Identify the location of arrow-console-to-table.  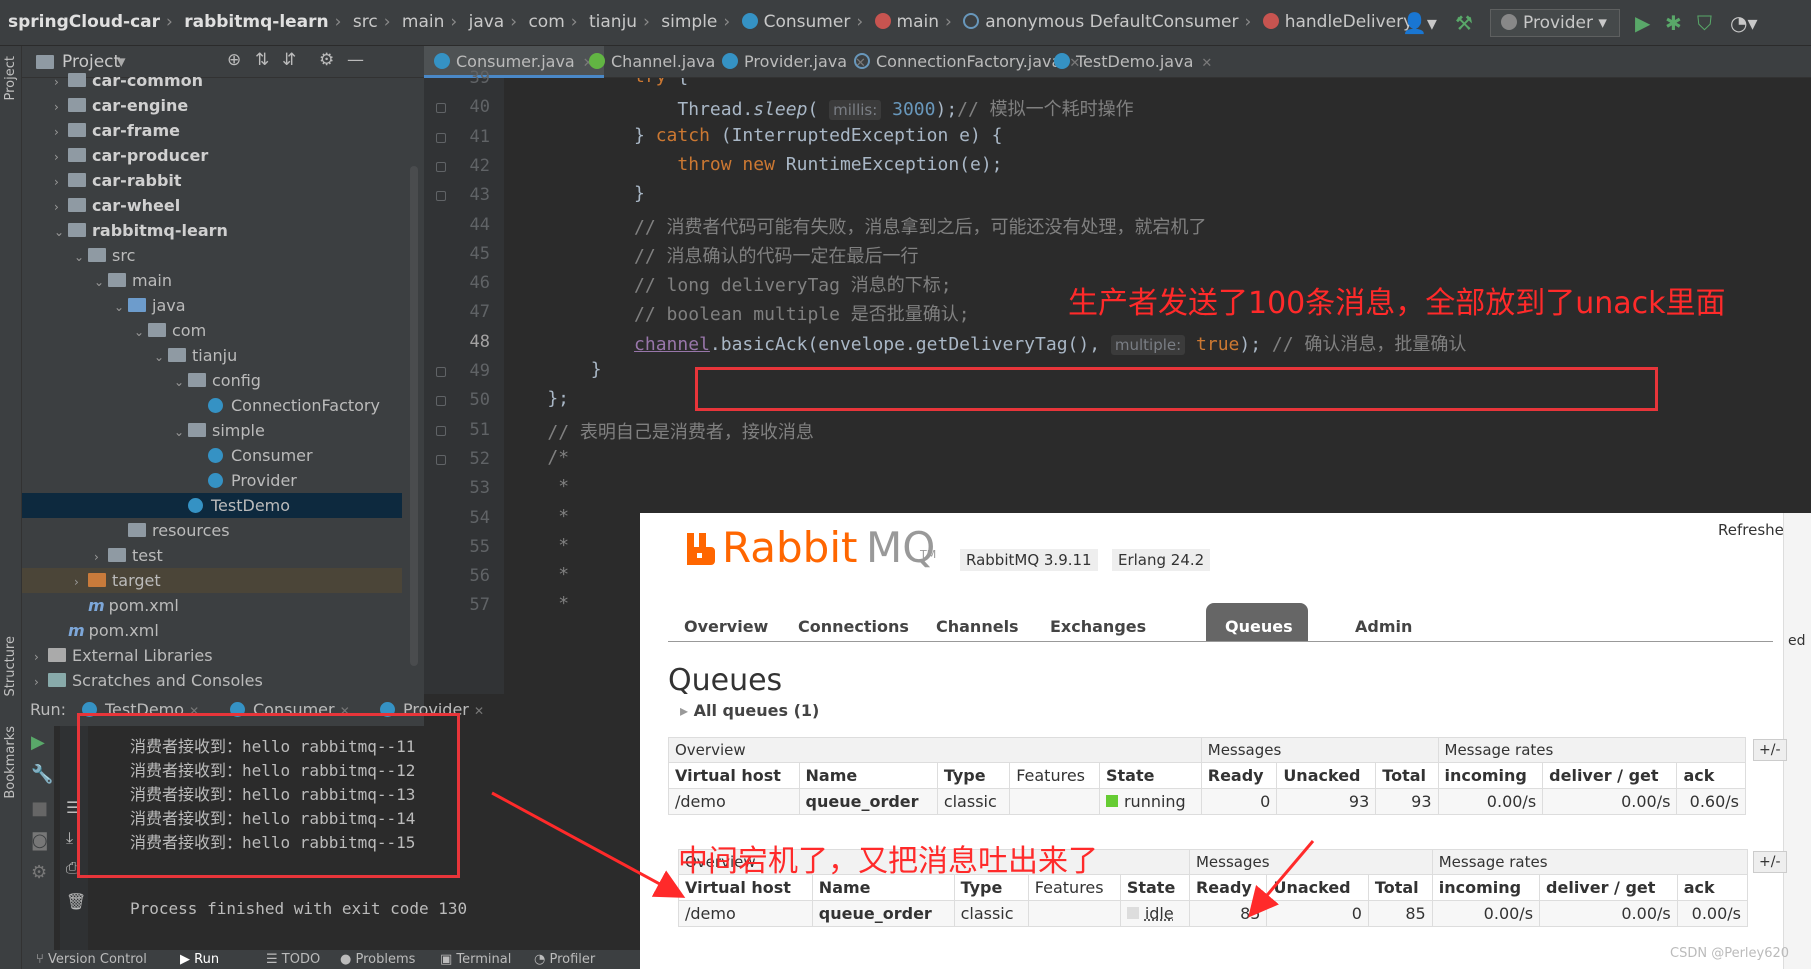
(588, 844).